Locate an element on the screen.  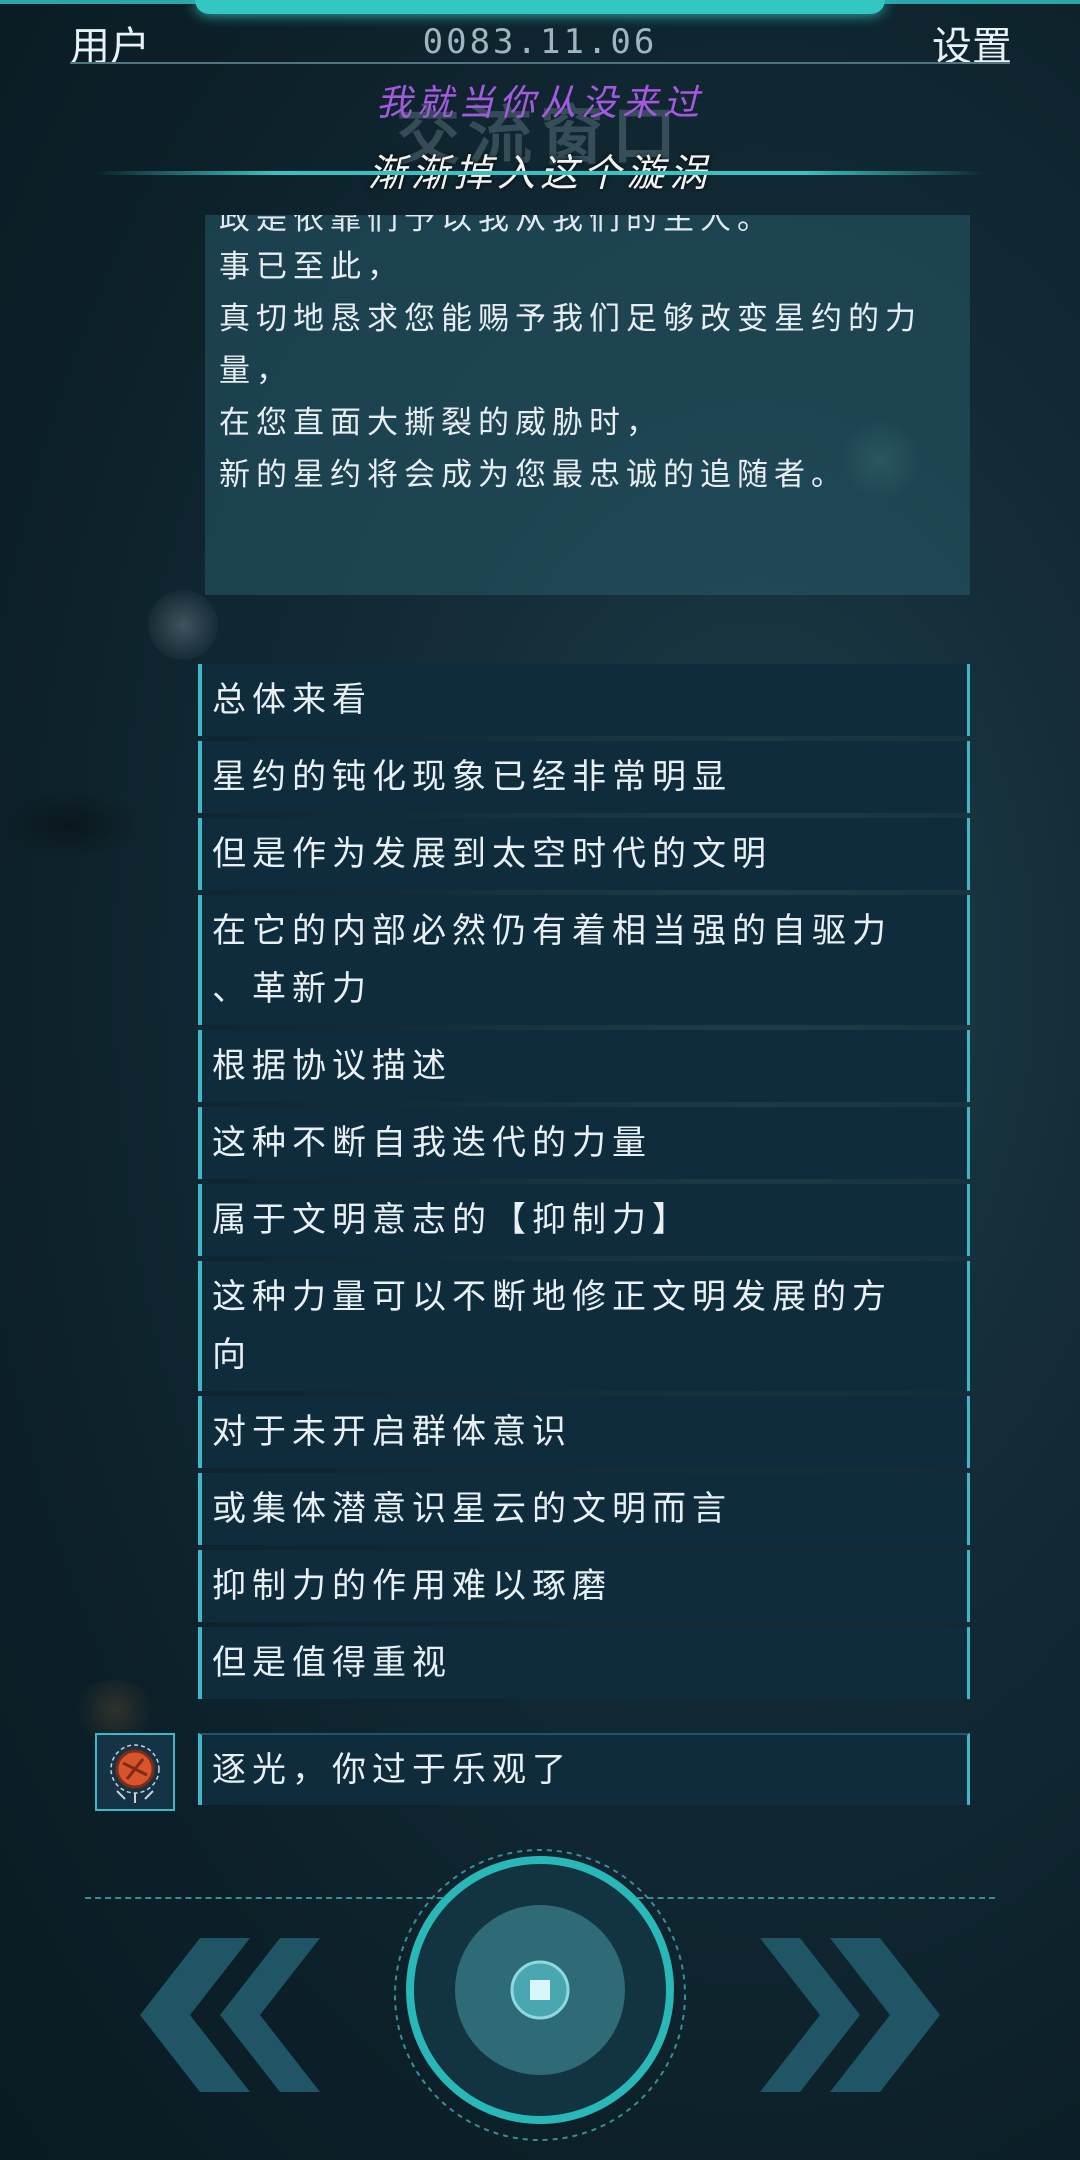
dialogue-text: 但是作为发展到太空时代的文明 is located at coordinates (492, 854).